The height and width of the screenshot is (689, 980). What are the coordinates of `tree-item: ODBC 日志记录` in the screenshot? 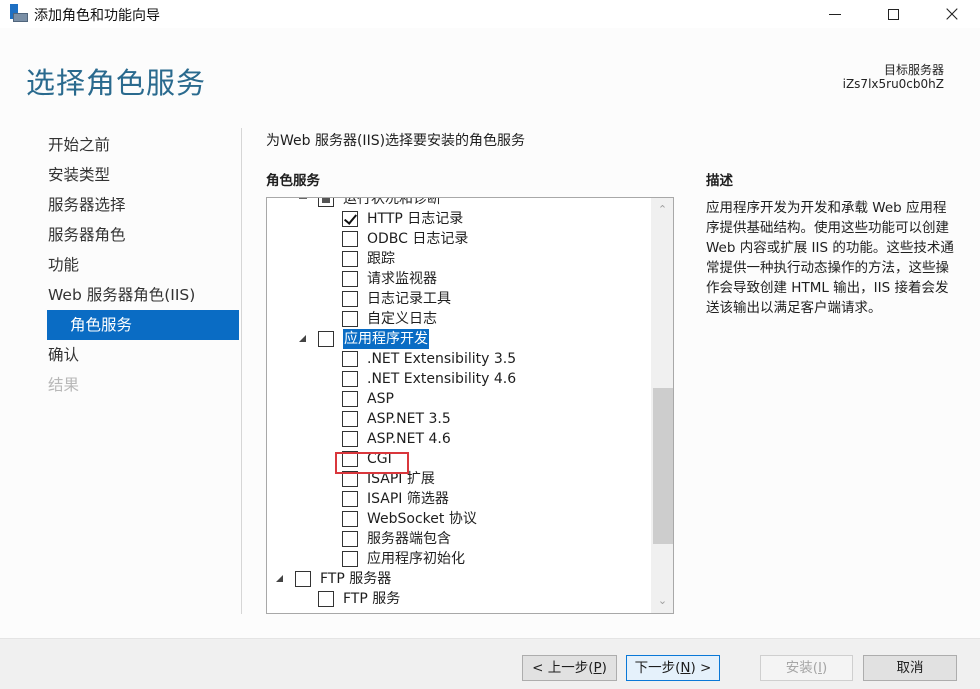 It's located at (459, 239).